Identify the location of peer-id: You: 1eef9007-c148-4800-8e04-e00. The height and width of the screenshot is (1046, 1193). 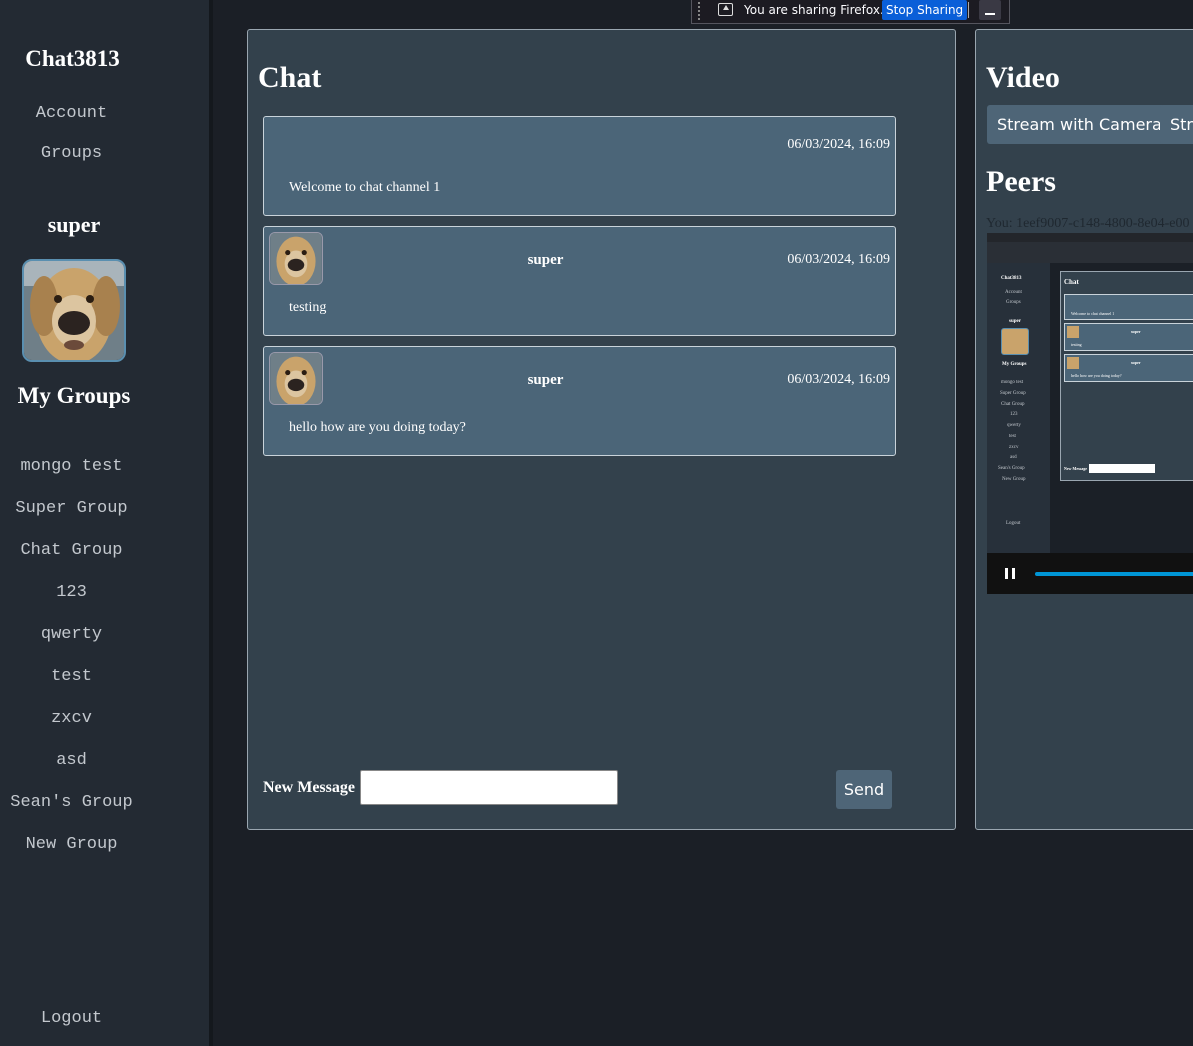
(1088, 223).